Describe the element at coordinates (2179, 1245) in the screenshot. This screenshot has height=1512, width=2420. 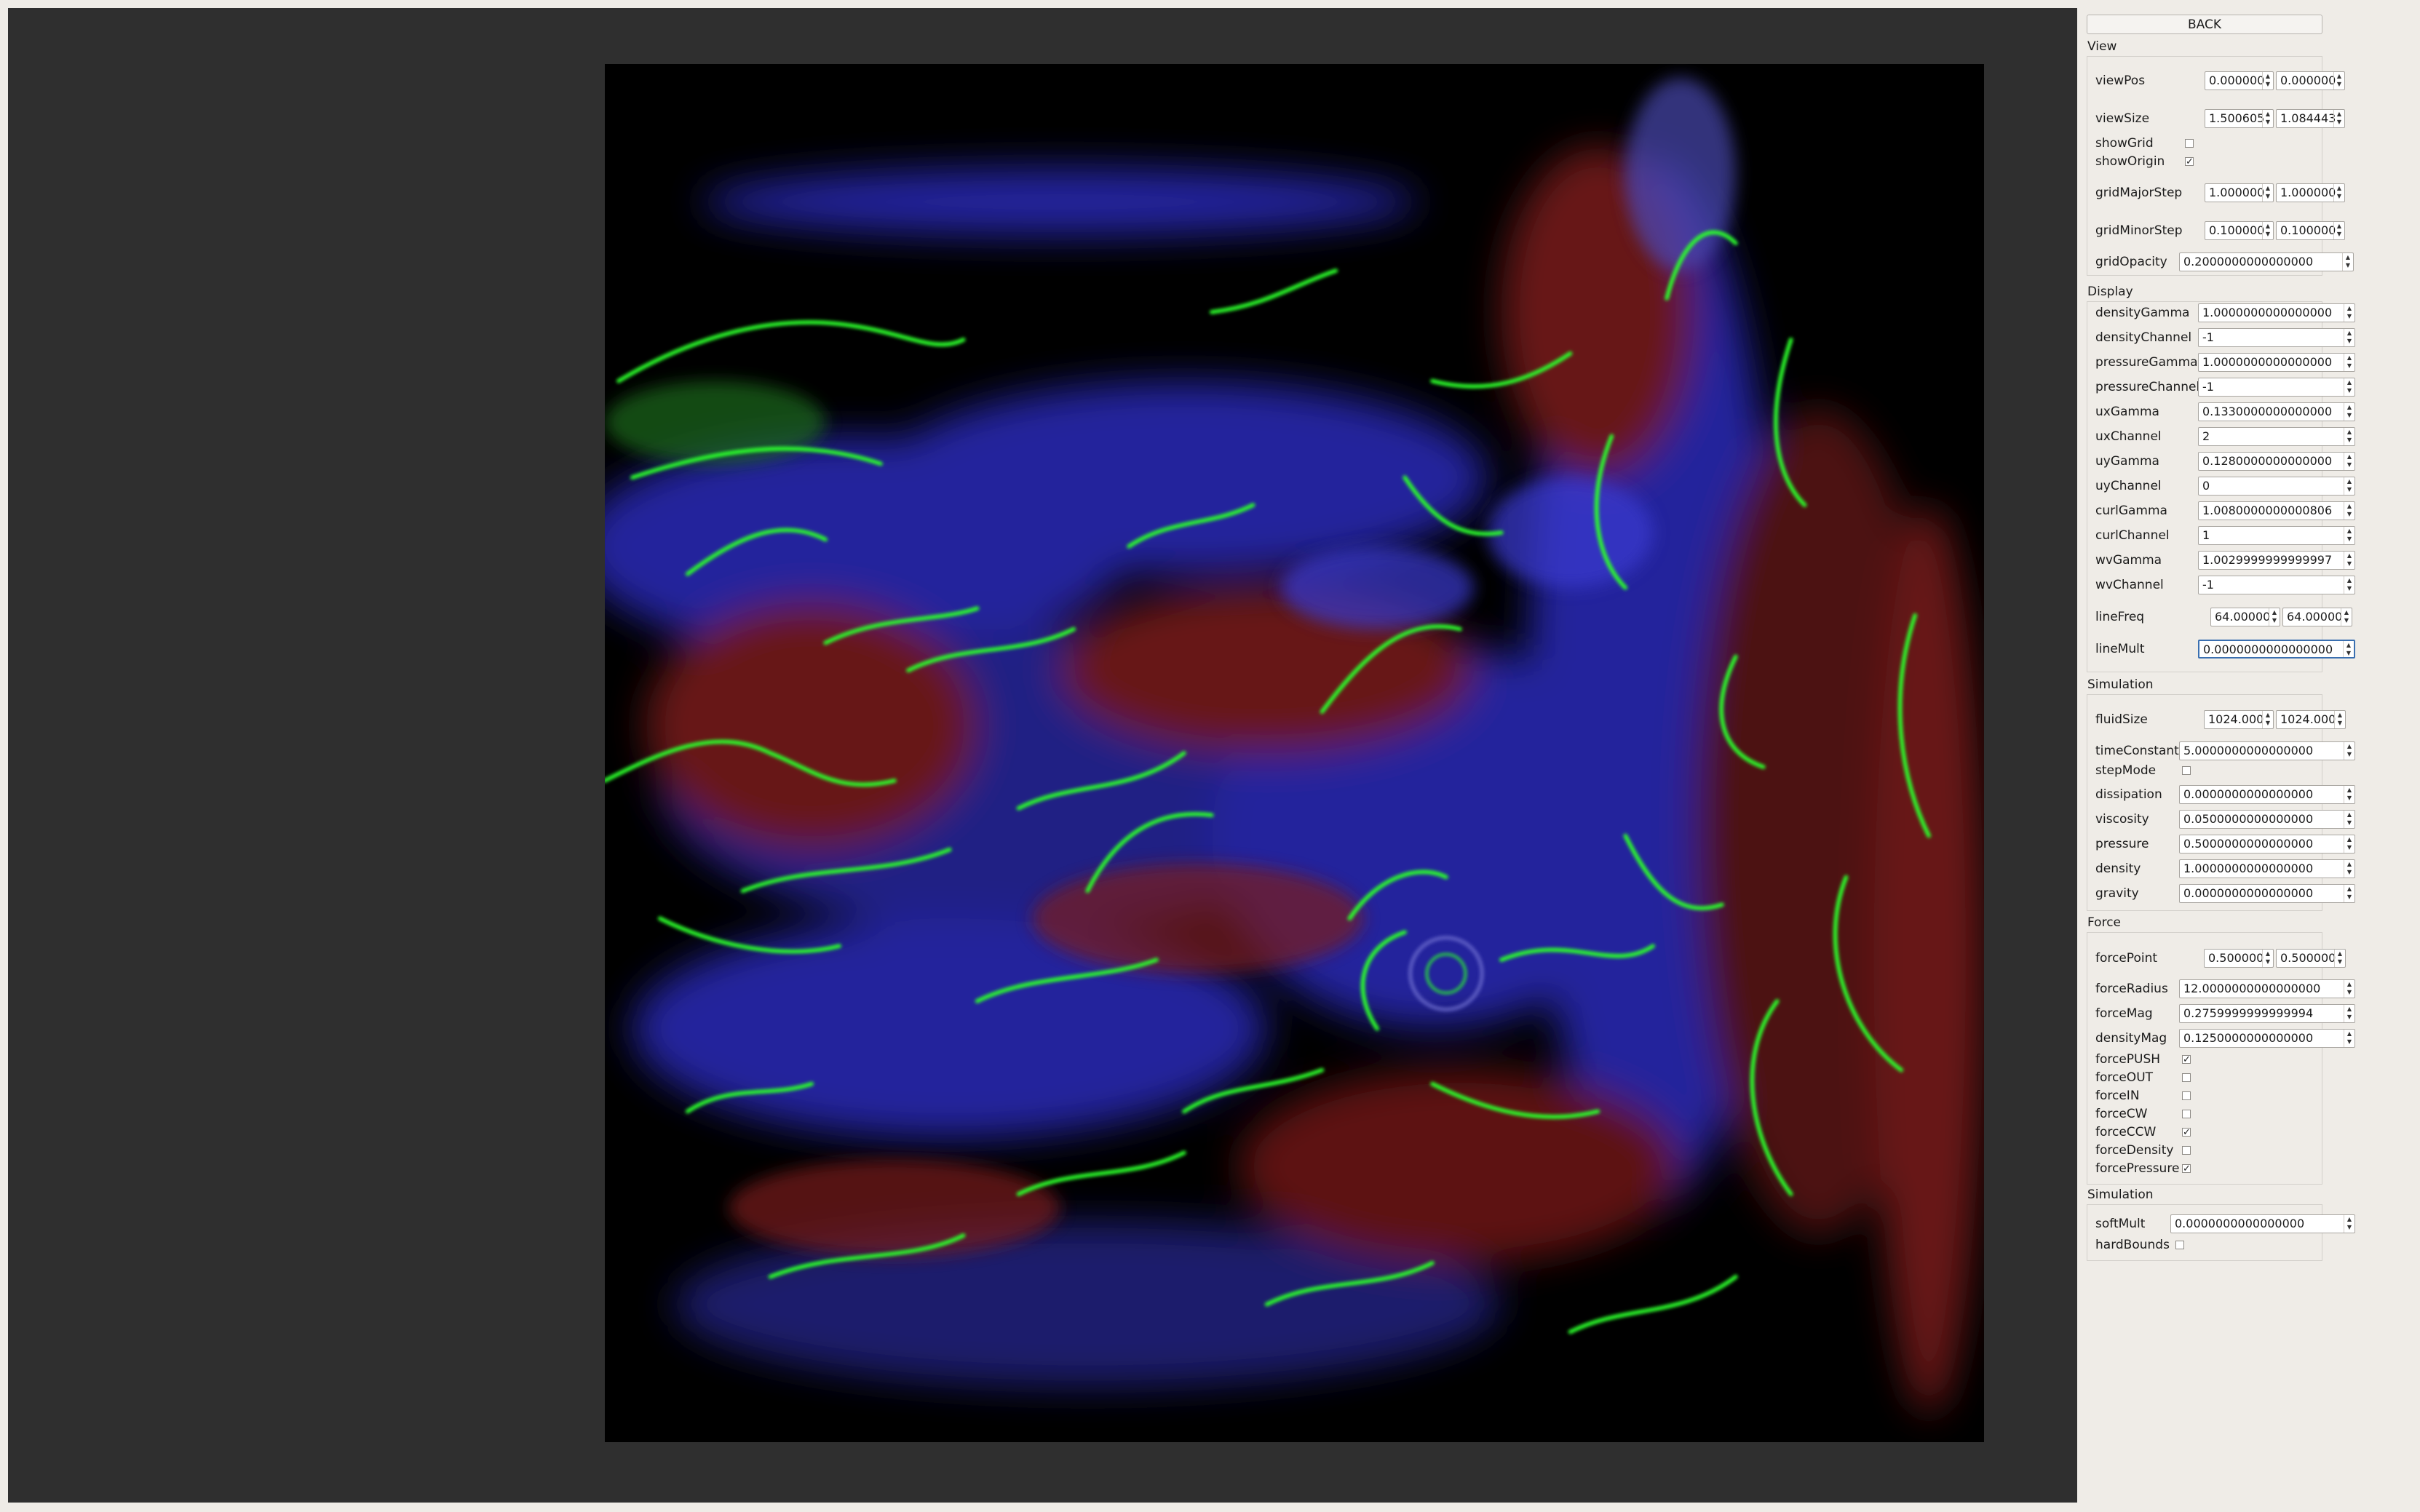
I see `hardBounds-checkbox` at that location.